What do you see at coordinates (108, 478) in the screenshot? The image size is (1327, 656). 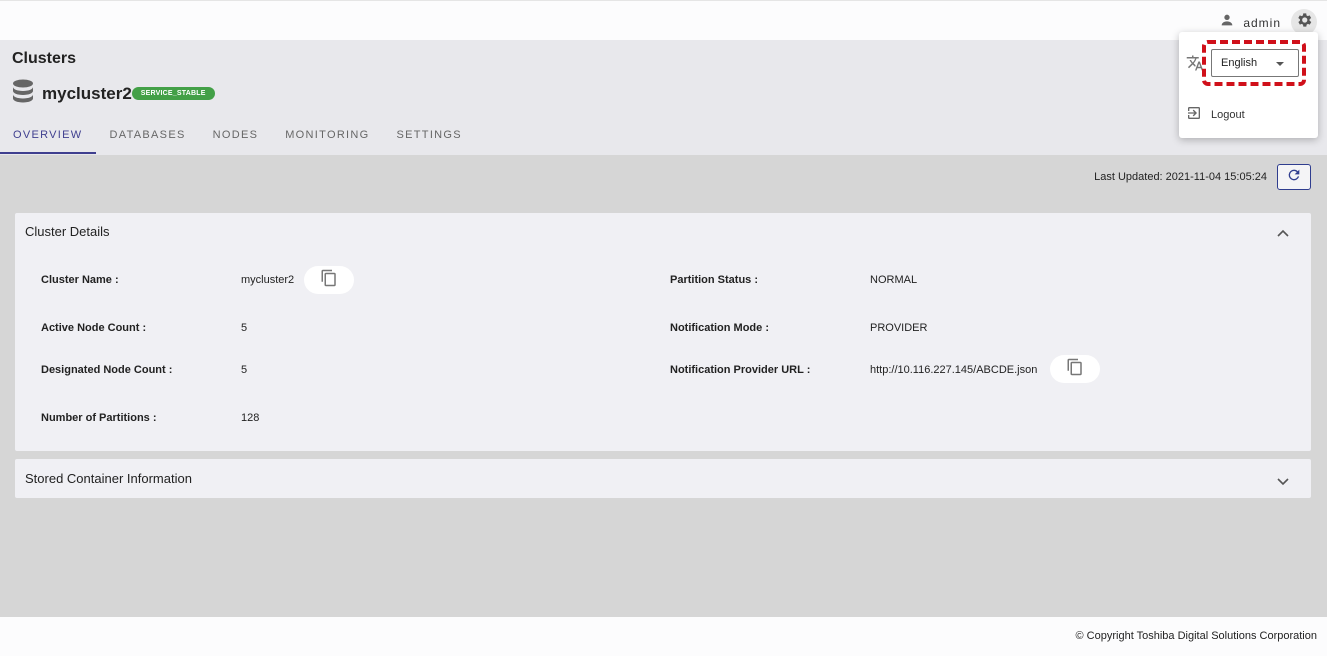 I see `panel-title: Stored Container Information` at bounding box center [108, 478].